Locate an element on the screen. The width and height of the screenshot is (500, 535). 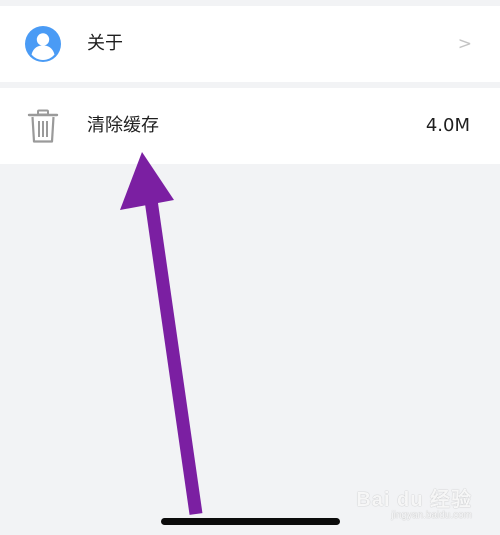
annotation-arrow-shaft is located at coordinates (173, 357).